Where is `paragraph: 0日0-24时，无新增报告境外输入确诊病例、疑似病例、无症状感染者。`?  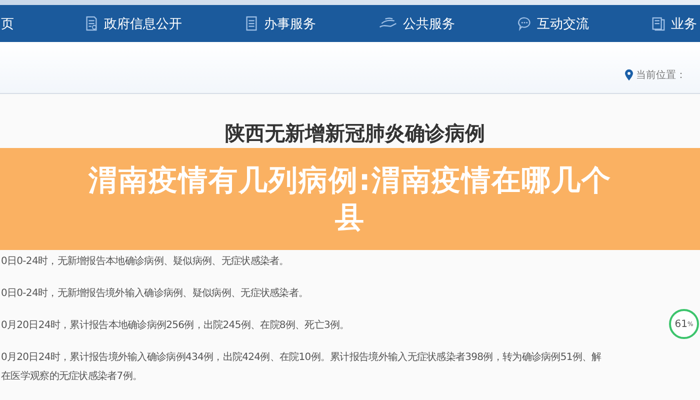 paragraph: 0日0-24时，无新增报告境外输入确诊病例、疑似病例、无症状感染者。 is located at coordinates (154, 293).